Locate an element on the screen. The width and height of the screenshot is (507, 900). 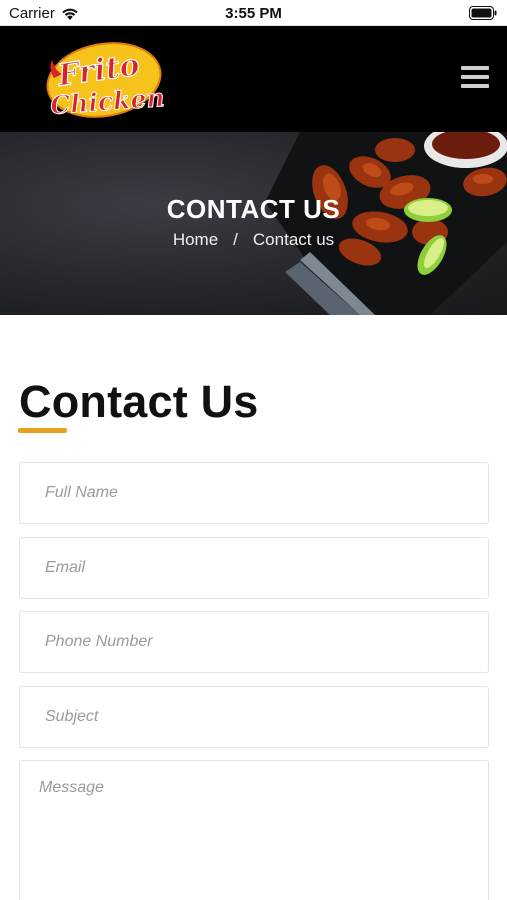
status-time: 3:55 PM is located at coordinates (253, 13).